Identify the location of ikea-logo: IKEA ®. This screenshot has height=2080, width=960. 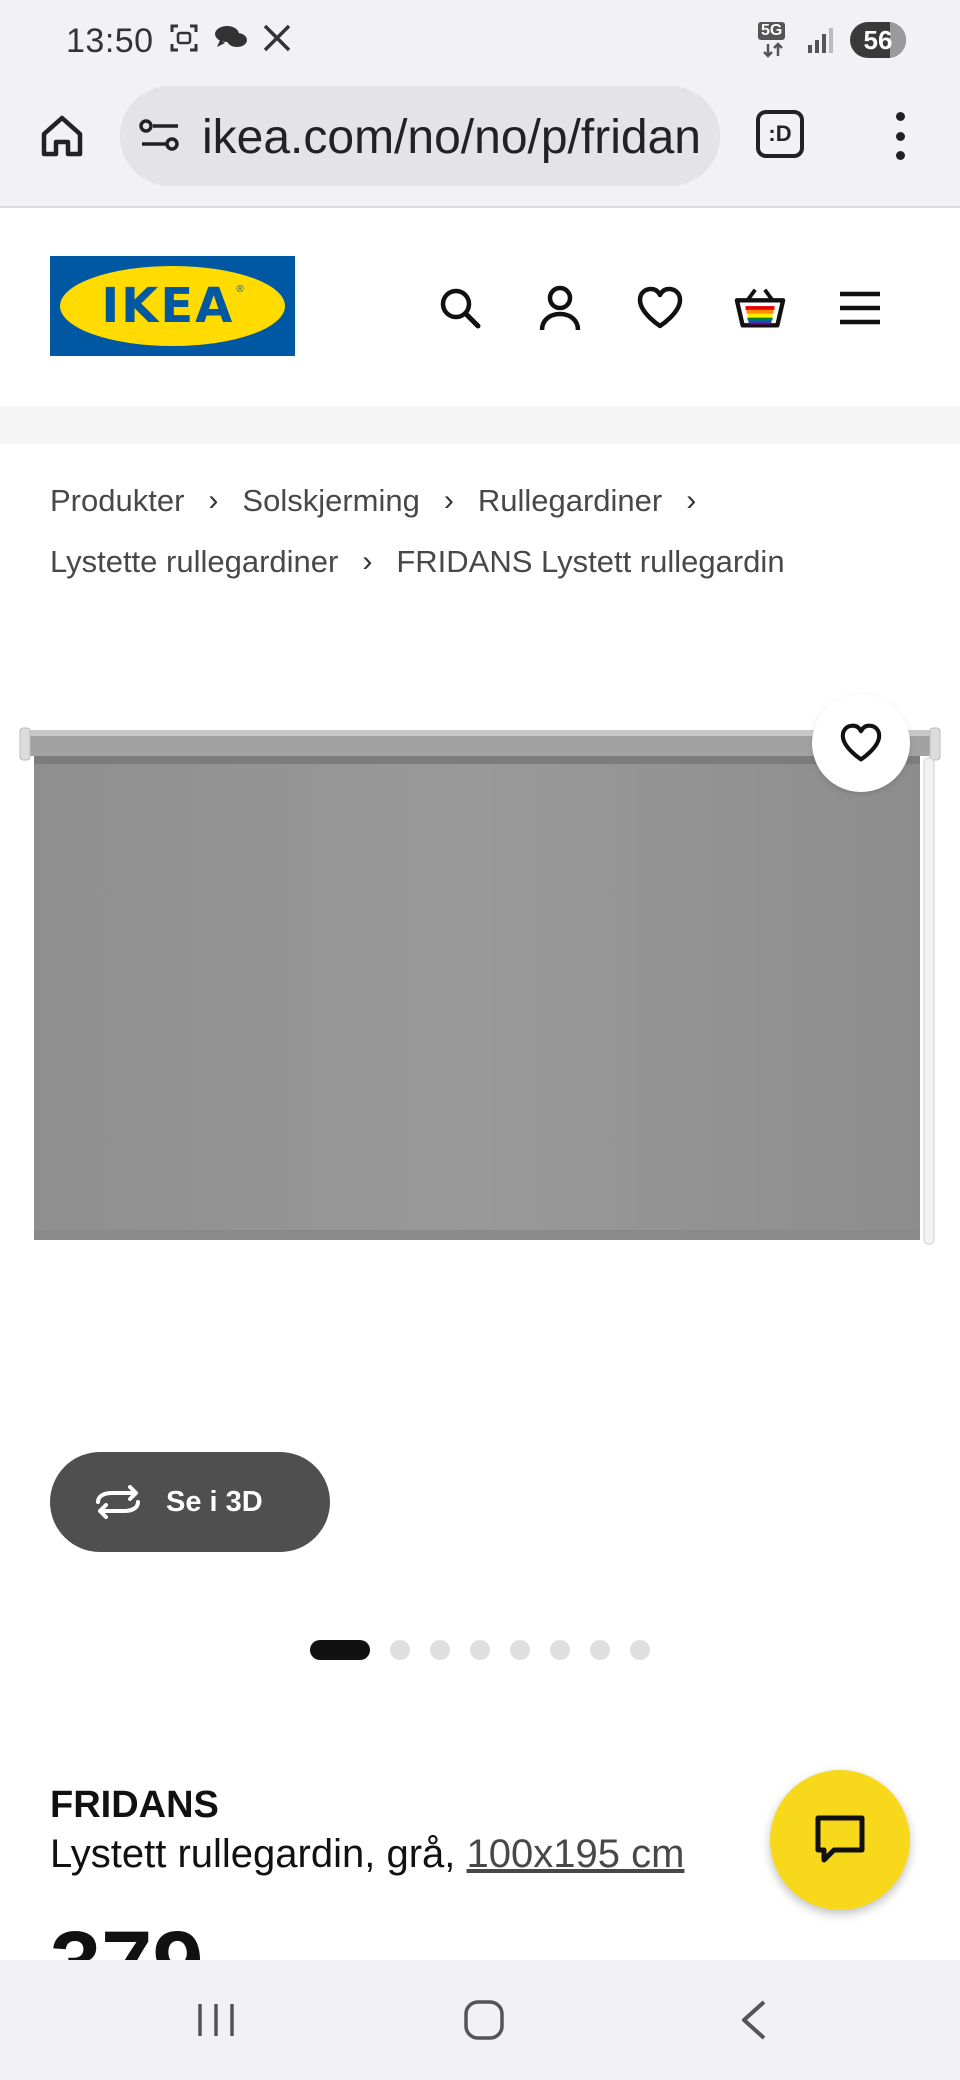
(172, 306).